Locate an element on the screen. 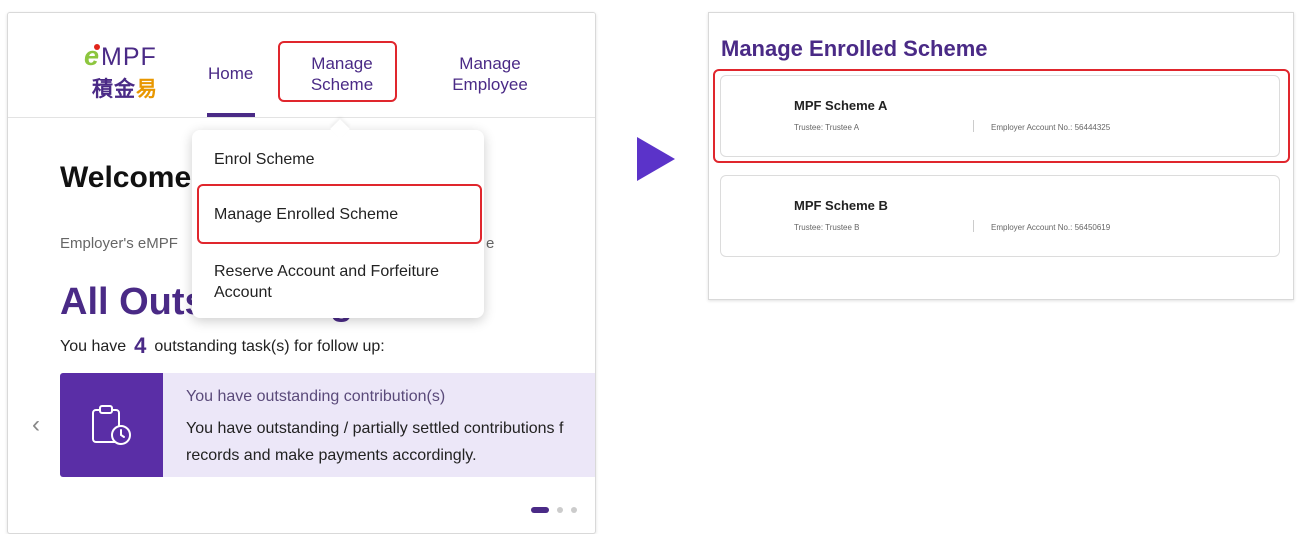 The image size is (1298, 534). welcome-heading: Welcome is located at coordinates (126, 177).